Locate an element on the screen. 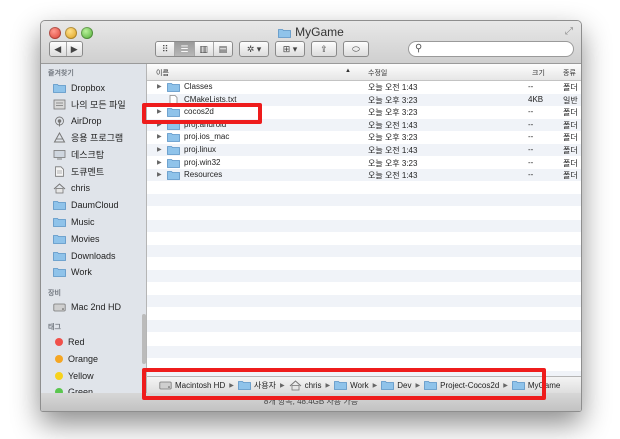 The height and width of the screenshot is (439, 620). sidebar-item-mac-2nd-hd: Mac 2nd HD is located at coordinates (99, 307).